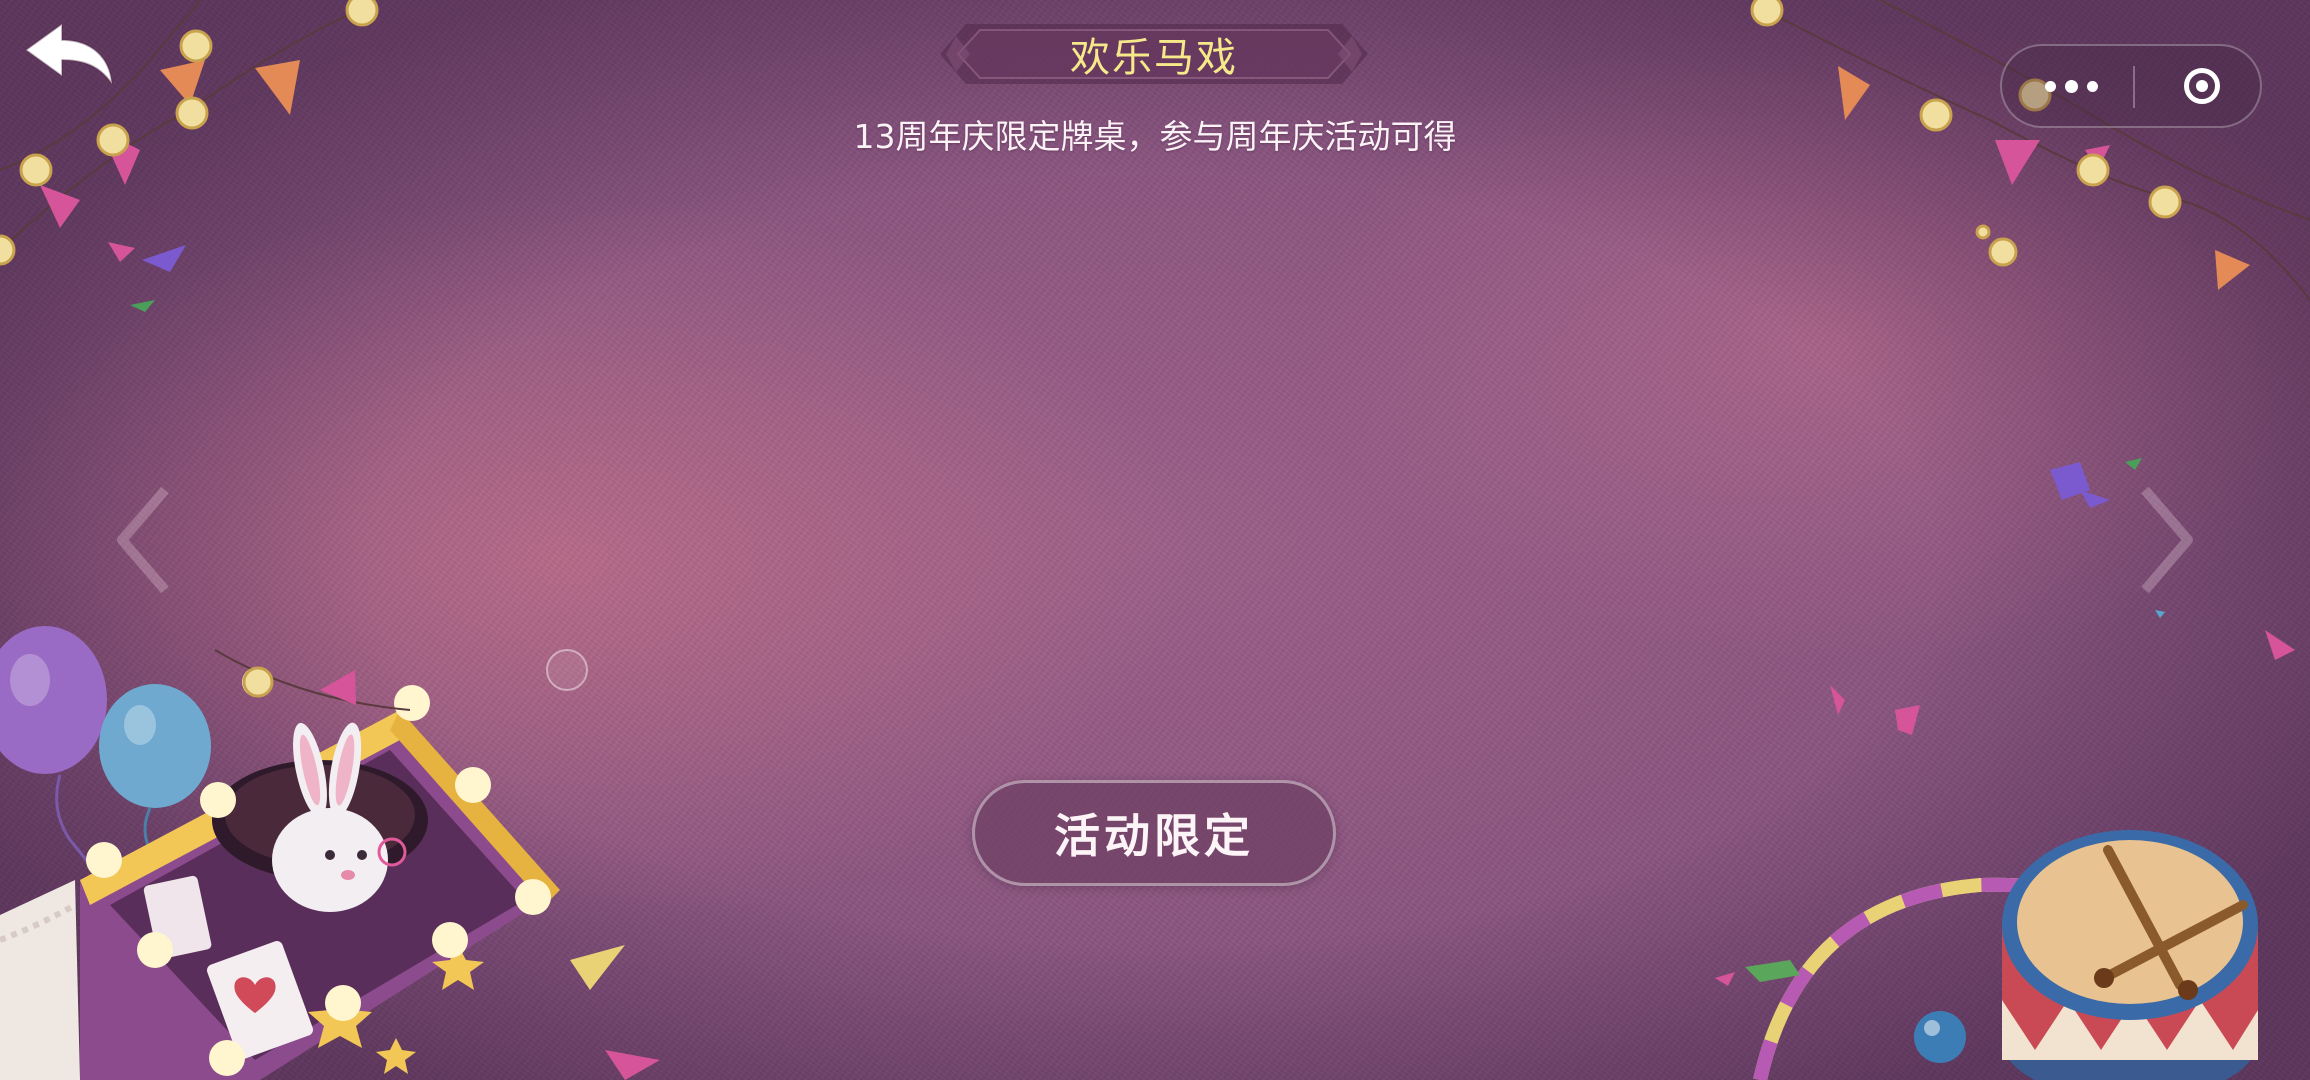 The height and width of the screenshot is (1080, 2310). I want to click on next-table-button, so click(2165, 540).